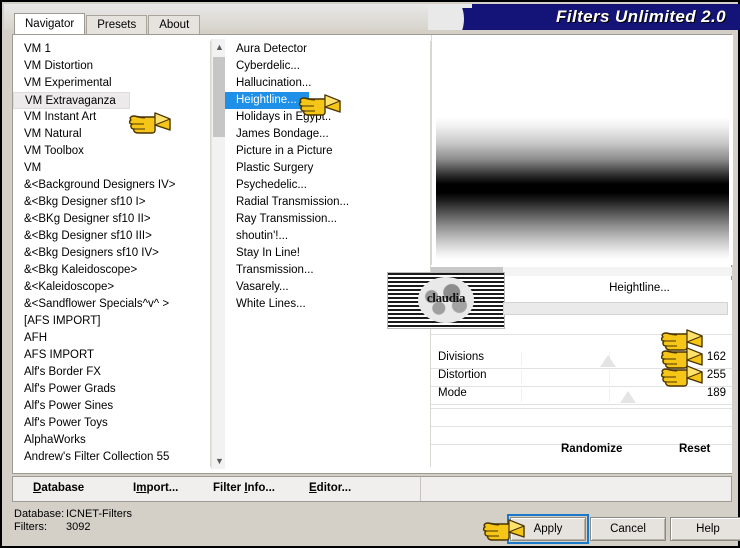 This screenshot has width=740, height=548. Describe the element at coordinates (111, 287) in the screenshot. I see `category-list-item: &<Kaleidoscope>` at that location.